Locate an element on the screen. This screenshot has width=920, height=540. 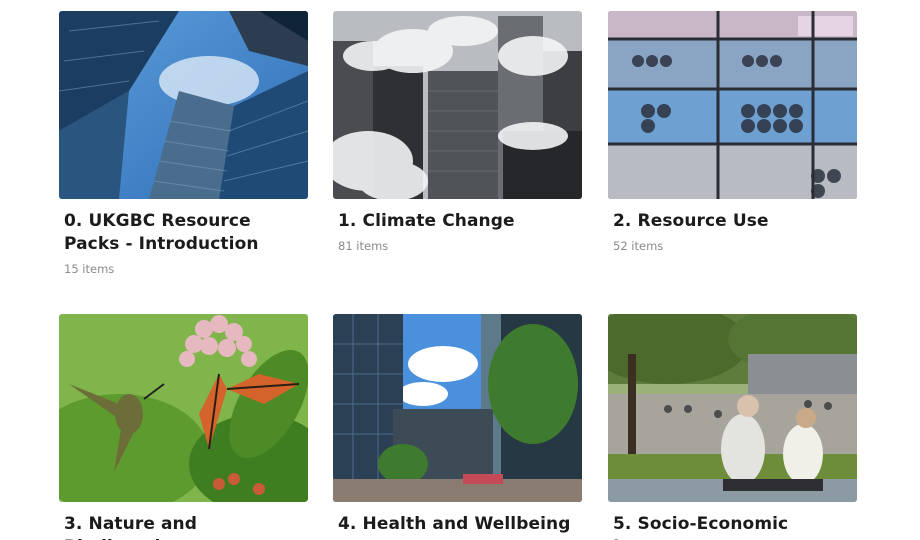
hummingbird-image is located at coordinates (183, 408).